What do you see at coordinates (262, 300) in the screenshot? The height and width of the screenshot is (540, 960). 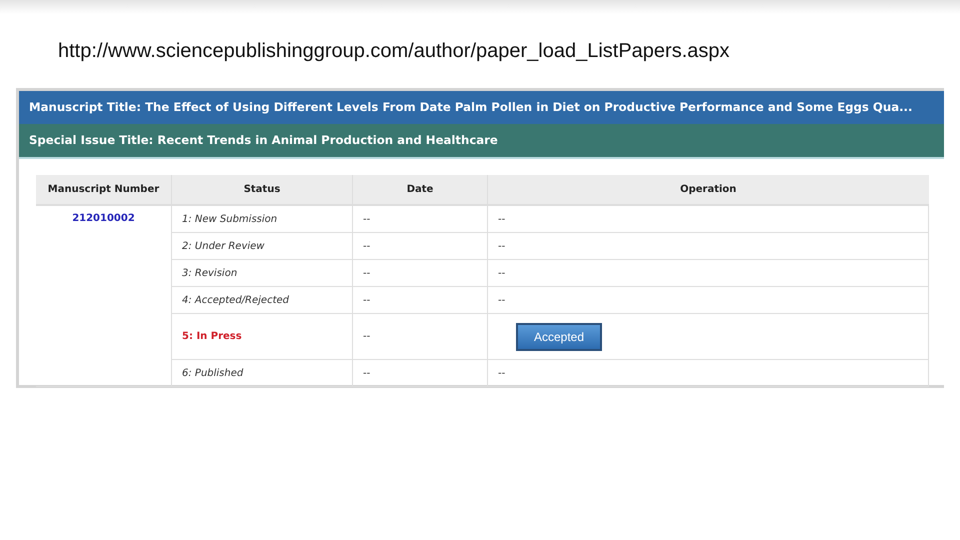 I see `status-cell: 4: Accepted/Rejected` at bounding box center [262, 300].